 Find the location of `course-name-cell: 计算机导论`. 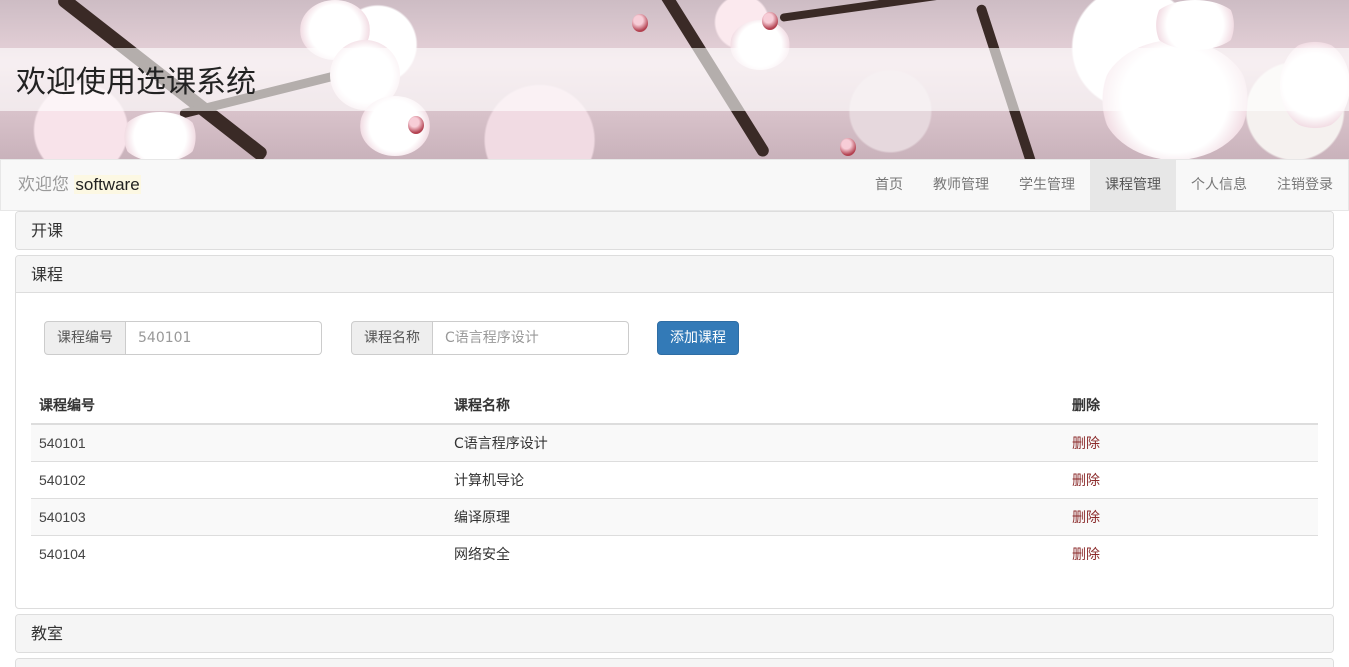

course-name-cell: 计算机导论 is located at coordinates (755, 479).